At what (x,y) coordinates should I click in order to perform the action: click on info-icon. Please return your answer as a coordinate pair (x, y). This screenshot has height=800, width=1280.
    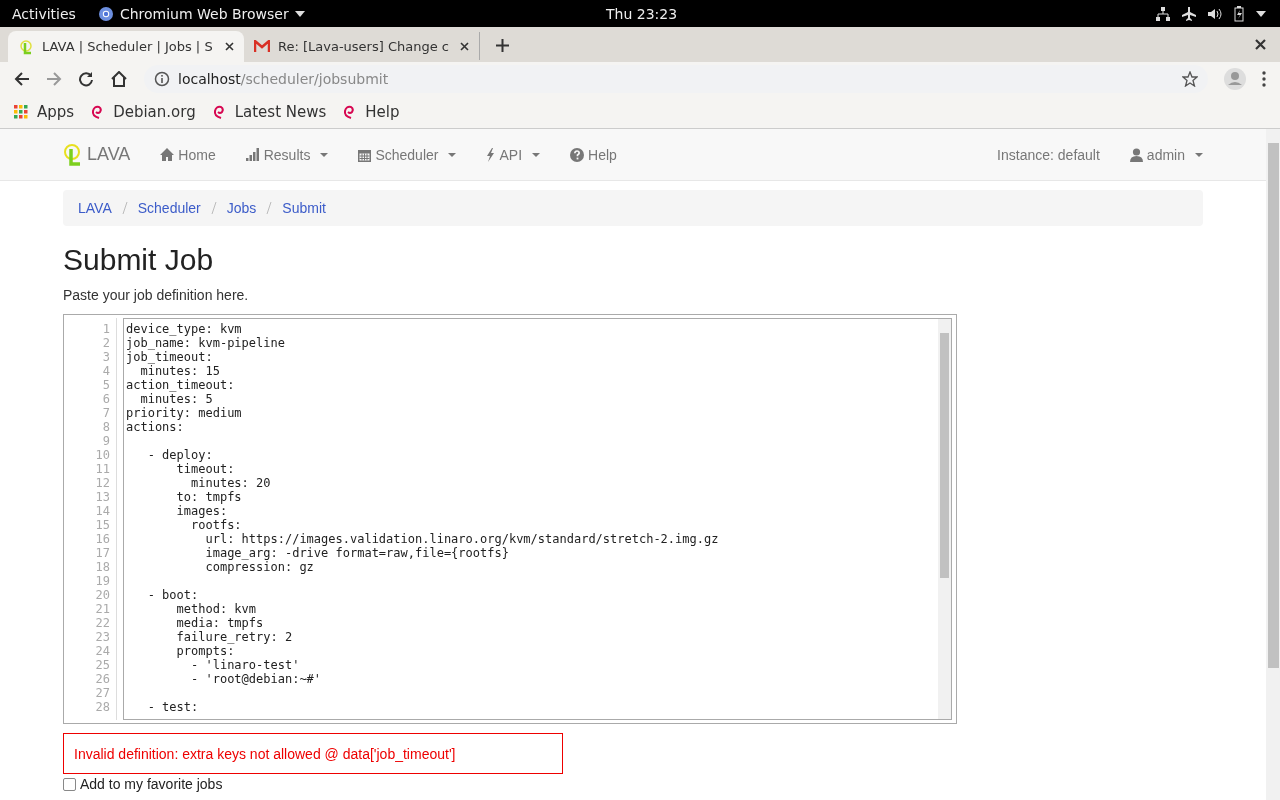
    Looking at the image, I should click on (162, 78).